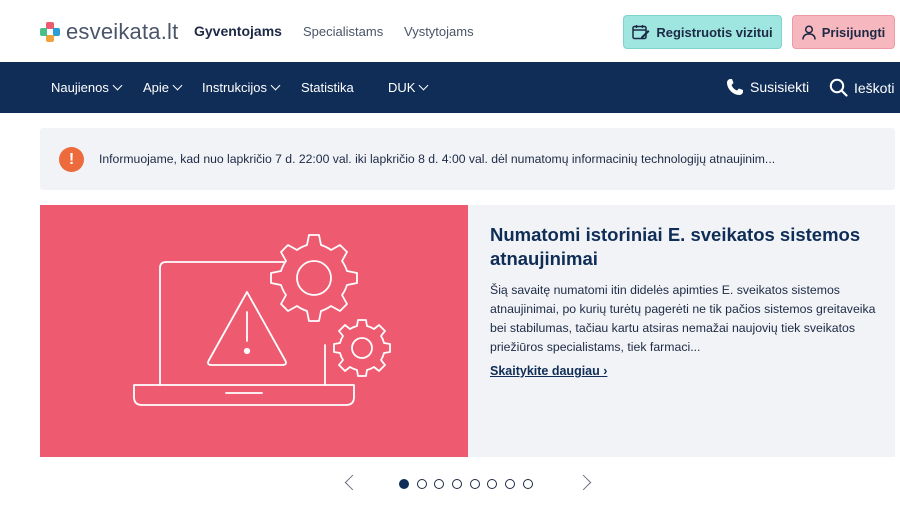 The width and height of the screenshot is (900, 505). I want to click on nav-item-label: Naujienos, so click(80, 87).